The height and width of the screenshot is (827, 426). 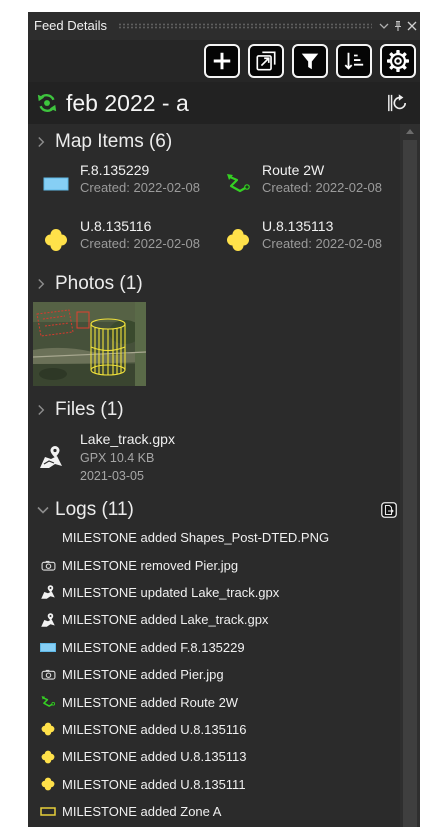 I want to click on log-entry: MILESTONE added Zone A, so click(x=214, y=811).